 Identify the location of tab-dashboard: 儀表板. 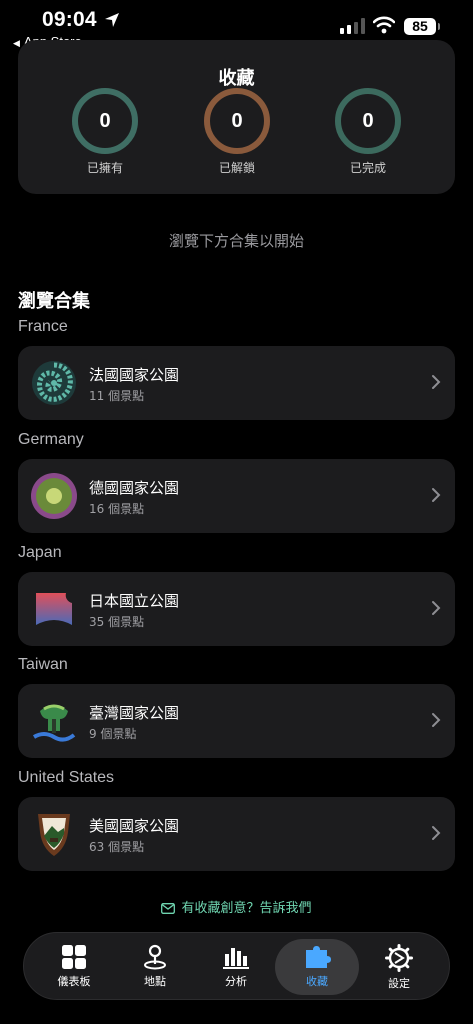
(74, 967).